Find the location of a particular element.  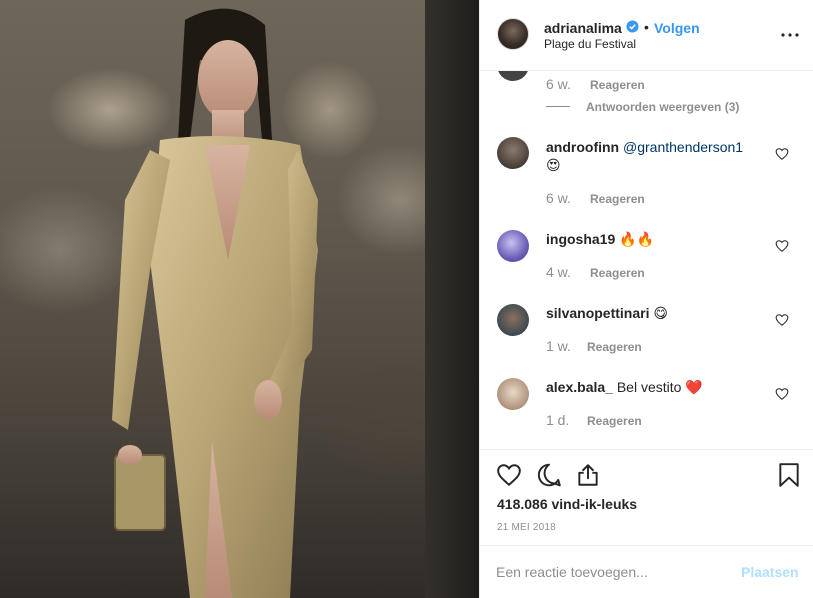

comment-time: 1 w. is located at coordinates (558, 346).